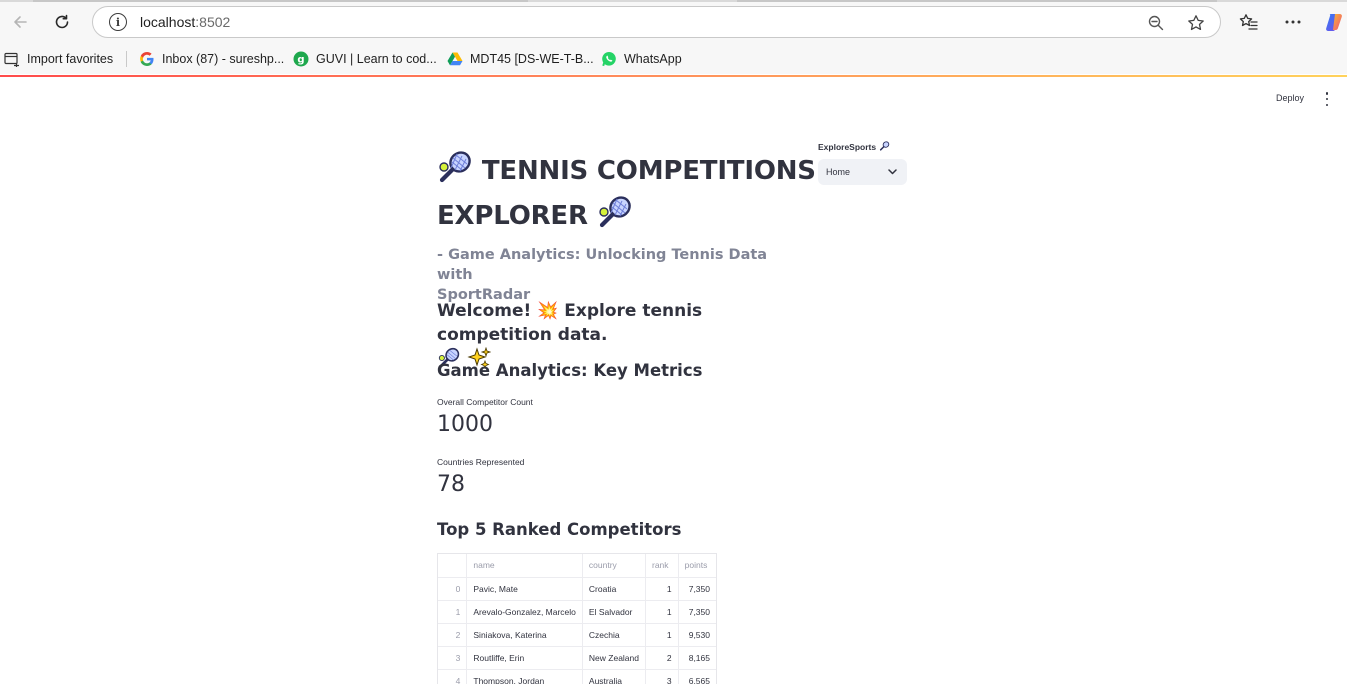 This screenshot has height=684, width=1347. I want to click on main-menu-icon, so click(1327, 99).